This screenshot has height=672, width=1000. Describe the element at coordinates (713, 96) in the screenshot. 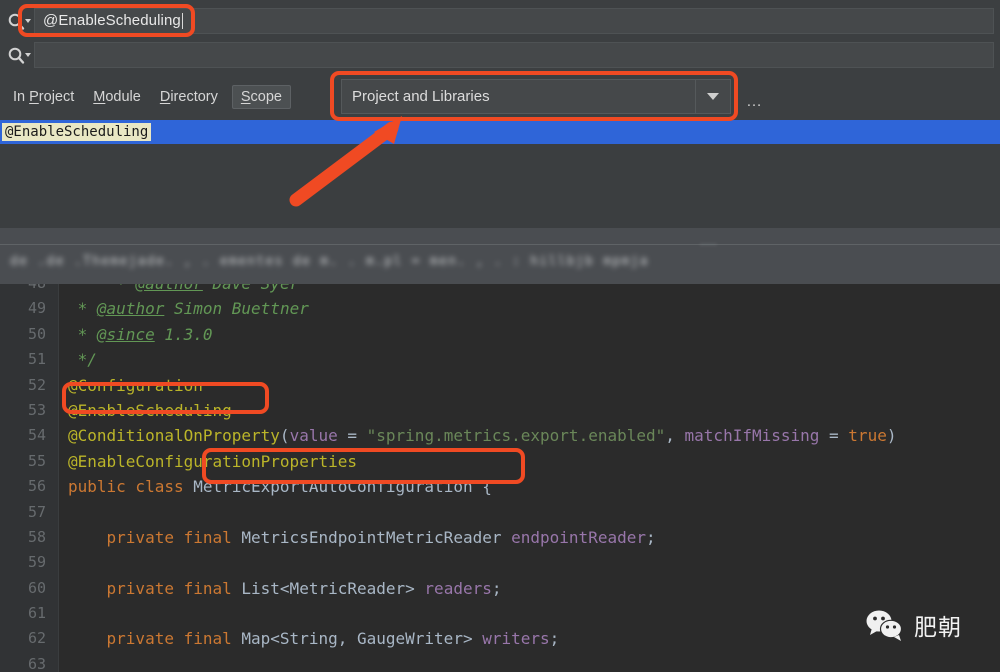

I see `chevron-down-icon` at that location.